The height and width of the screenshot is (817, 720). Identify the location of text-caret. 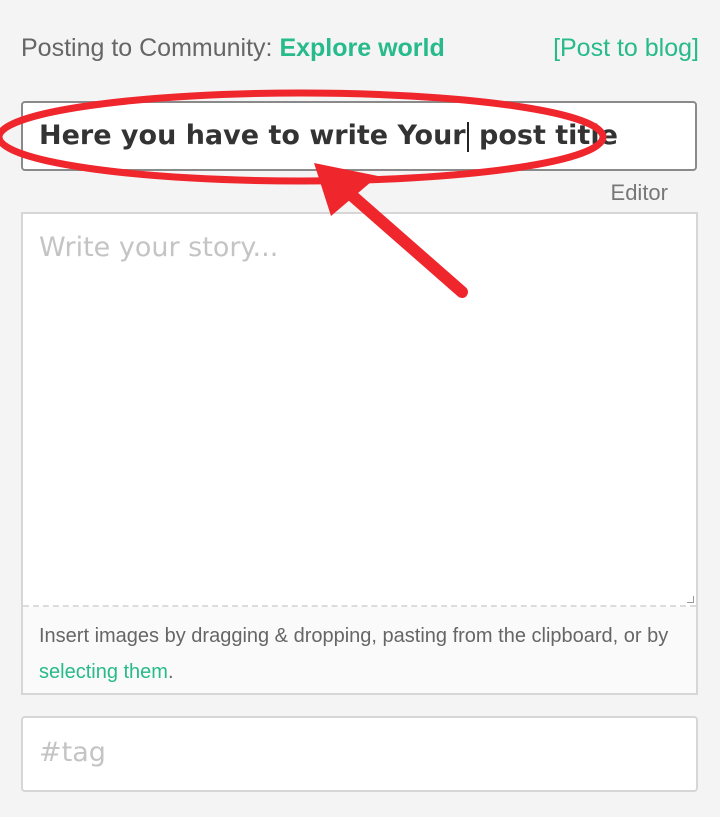
(467, 136).